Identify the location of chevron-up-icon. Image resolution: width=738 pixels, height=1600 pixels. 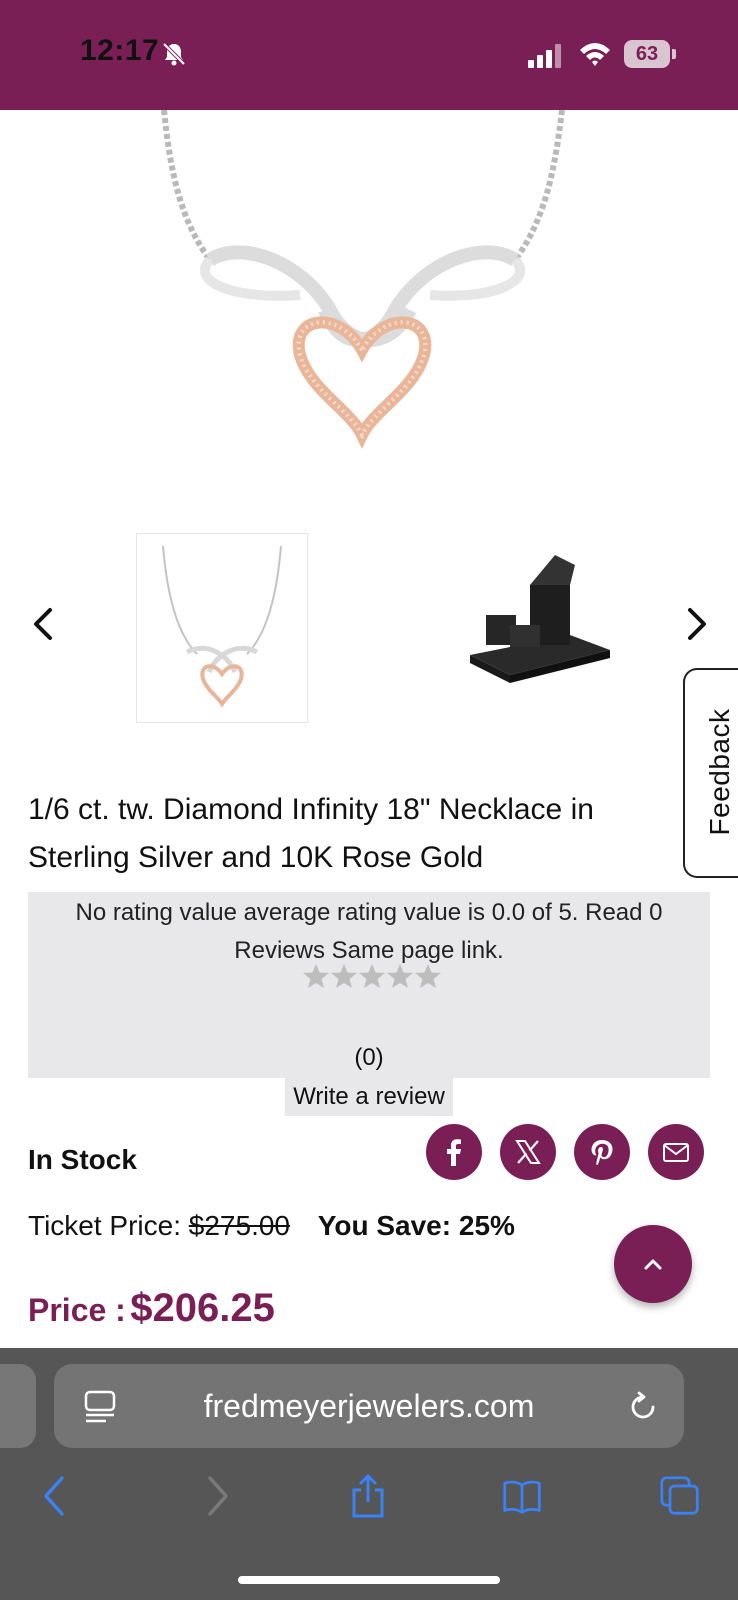
(653, 1264).